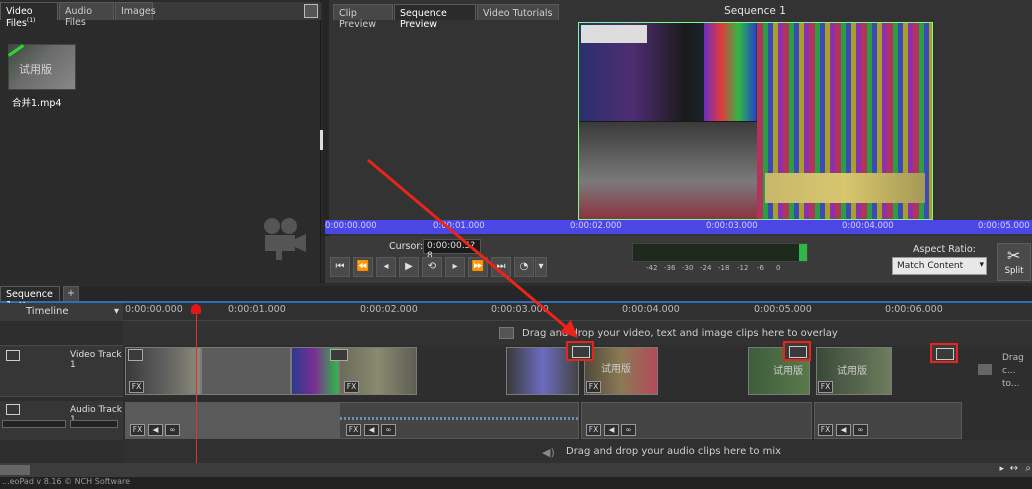 The width and height of the screenshot is (1032, 489). Describe the element at coordinates (160, 15) in the screenshot. I see `bin-tabs: Video Files(1) Audio Files Images` at that location.